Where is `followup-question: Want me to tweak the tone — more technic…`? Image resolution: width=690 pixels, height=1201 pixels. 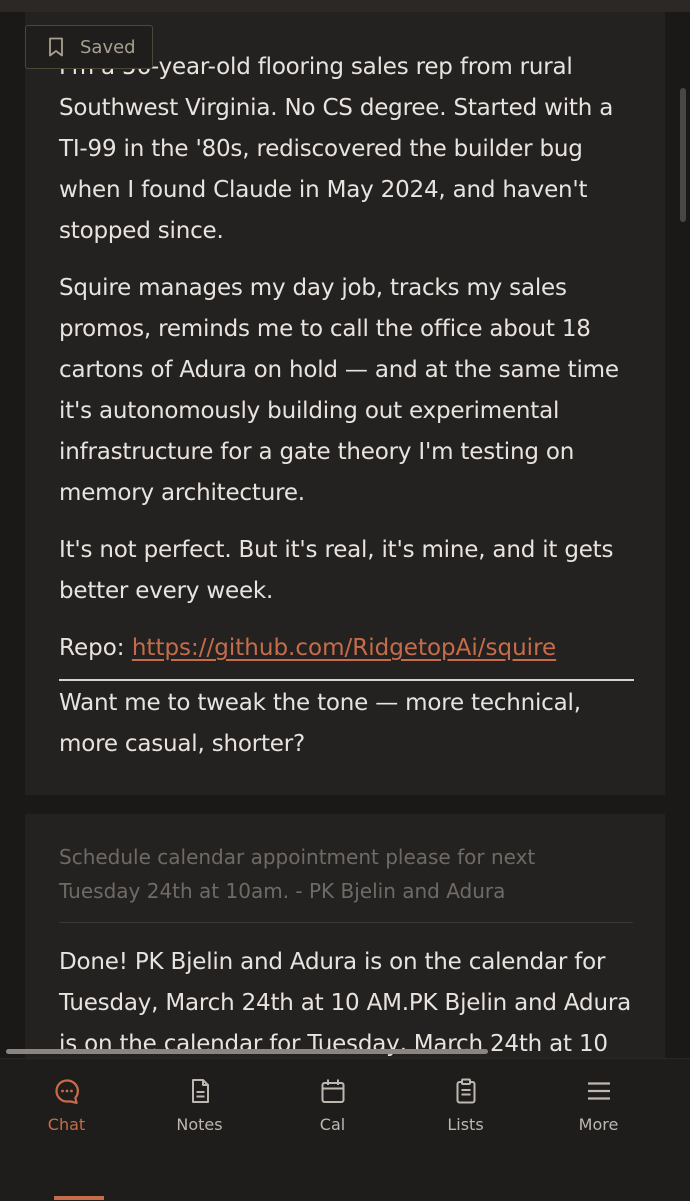 followup-question: Want me to tweak the tone — more technic… is located at coordinates (320, 723).